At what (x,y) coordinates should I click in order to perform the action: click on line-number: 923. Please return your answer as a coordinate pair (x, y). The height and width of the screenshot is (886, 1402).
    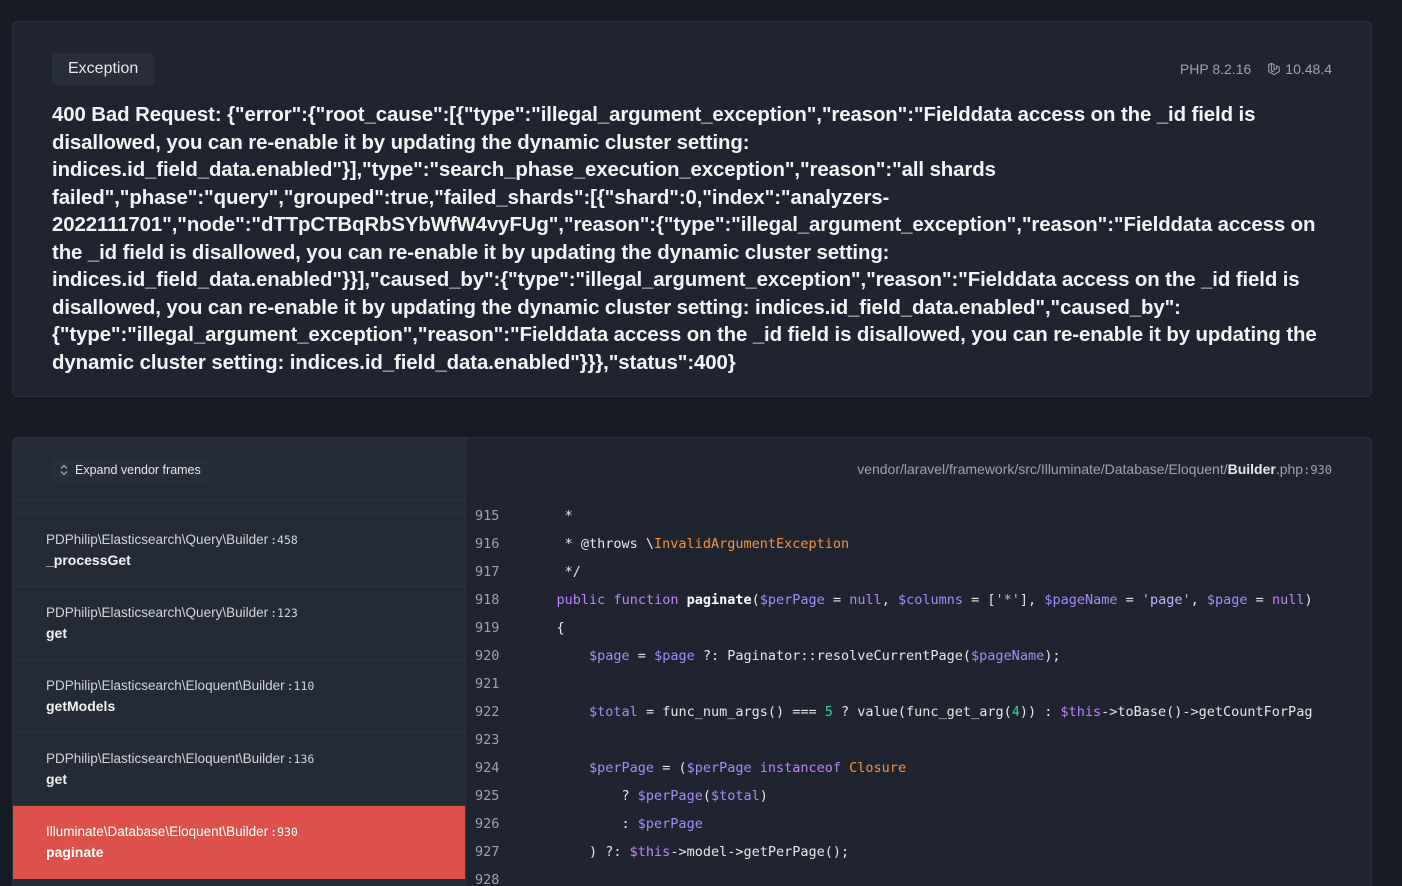
    Looking at the image, I should click on (487, 740).